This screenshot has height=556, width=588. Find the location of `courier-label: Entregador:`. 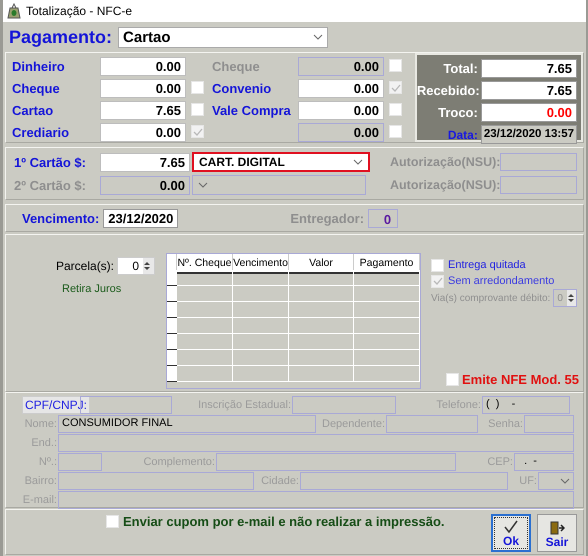

courier-label: Entregador: is located at coordinates (327, 218).